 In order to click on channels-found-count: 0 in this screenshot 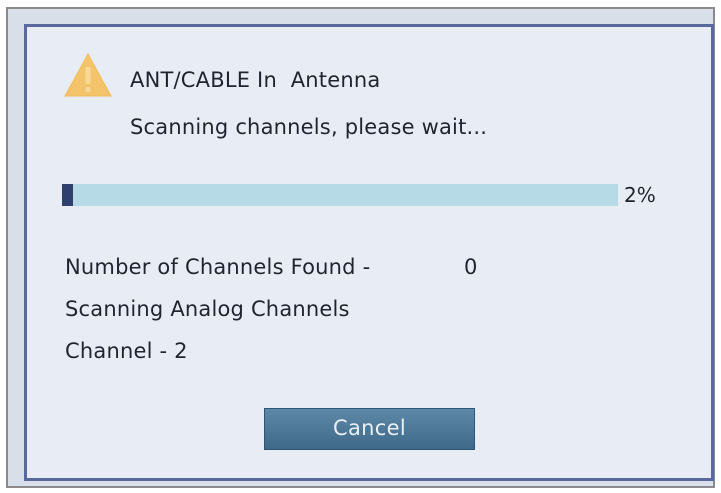, I will do `click(471, 267)`.